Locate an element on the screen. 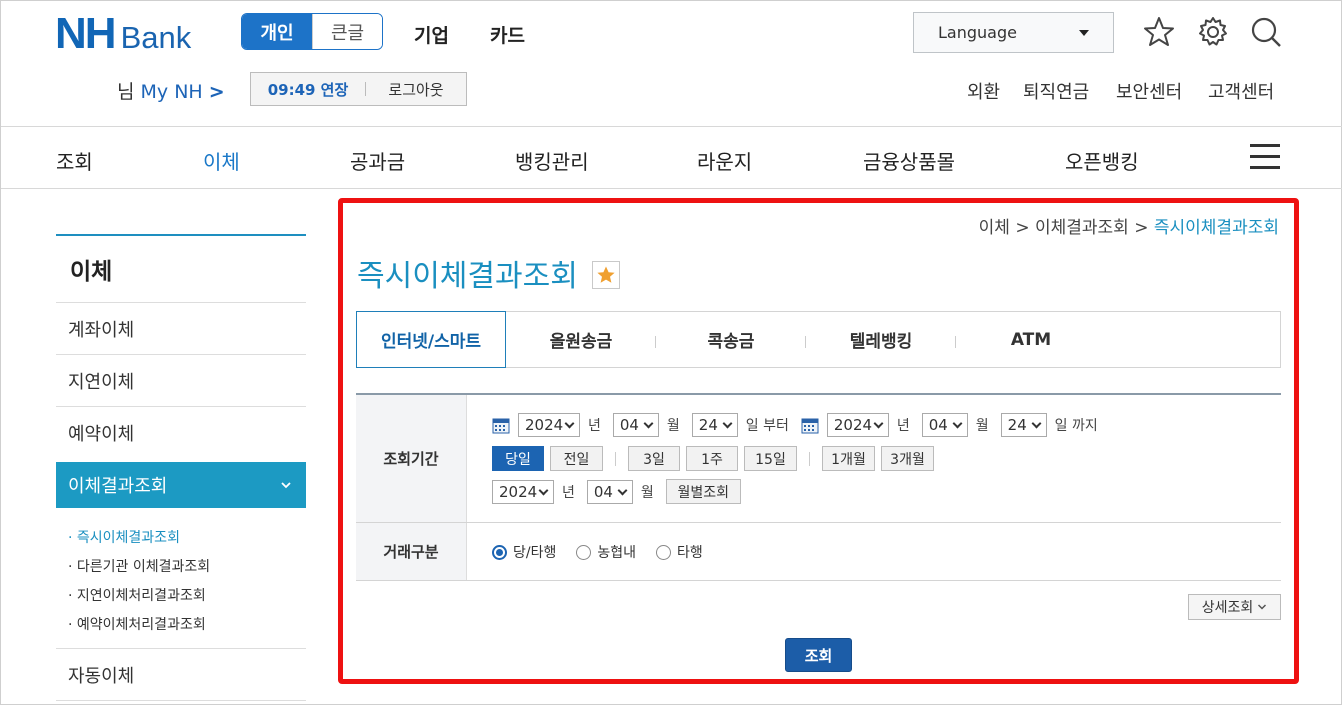  gnb-lounge: 라운지 is located at coordinates (724, 160).